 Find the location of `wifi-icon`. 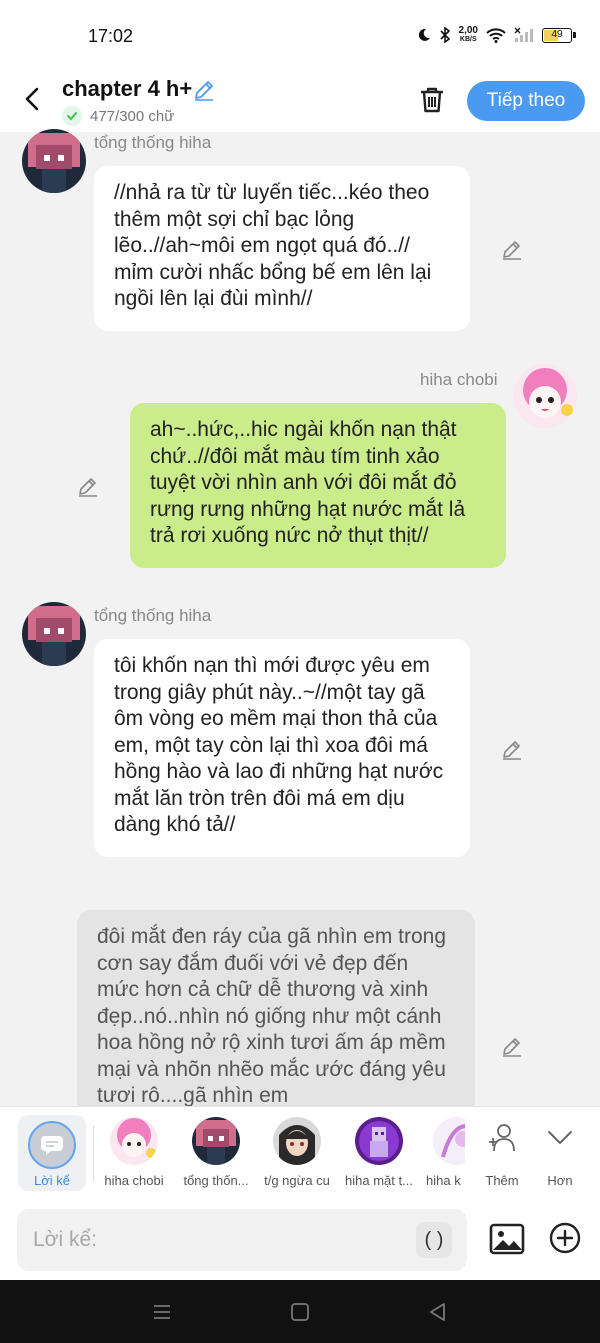

wifi-icon is located at coordinates (496, 35).